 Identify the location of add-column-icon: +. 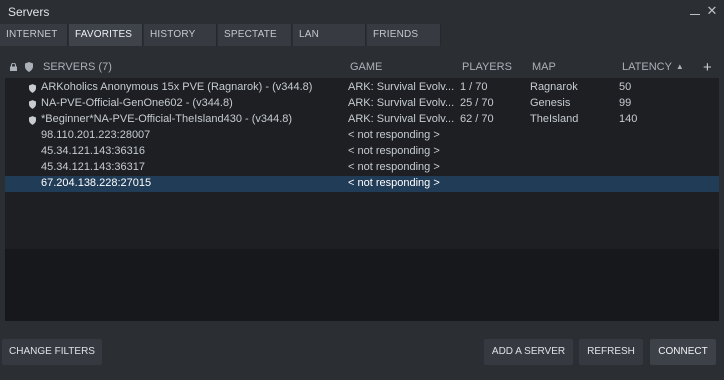
(707, 67).